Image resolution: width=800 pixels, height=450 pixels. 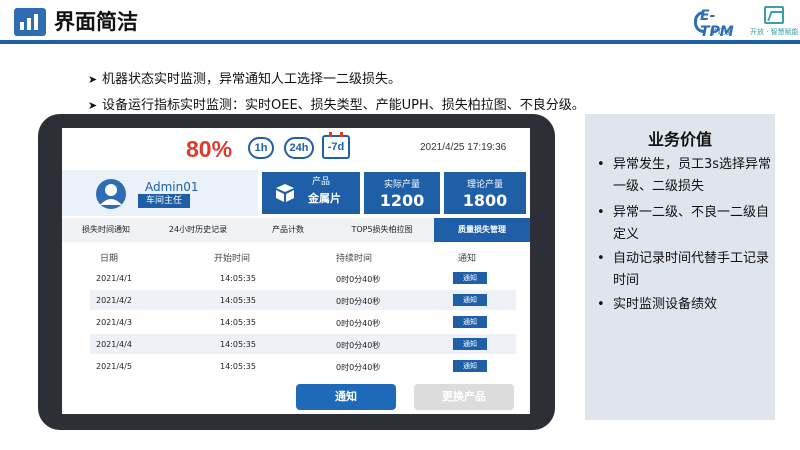 What do you see at coordinates (106, 230) in the screenshot?
I see `tab-loss-time-notify: 损失时间通知` at bounding box center [106, 230].